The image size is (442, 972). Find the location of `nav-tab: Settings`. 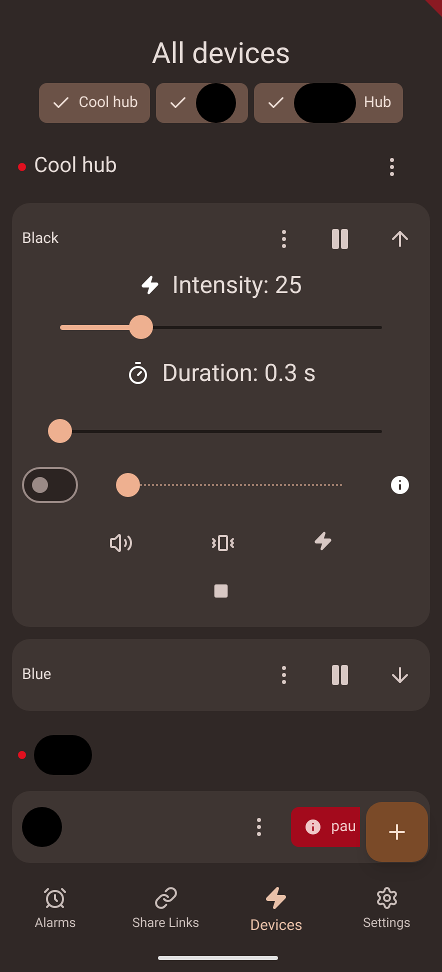

nav-tab: Settings is located at coordinates (387, 918).